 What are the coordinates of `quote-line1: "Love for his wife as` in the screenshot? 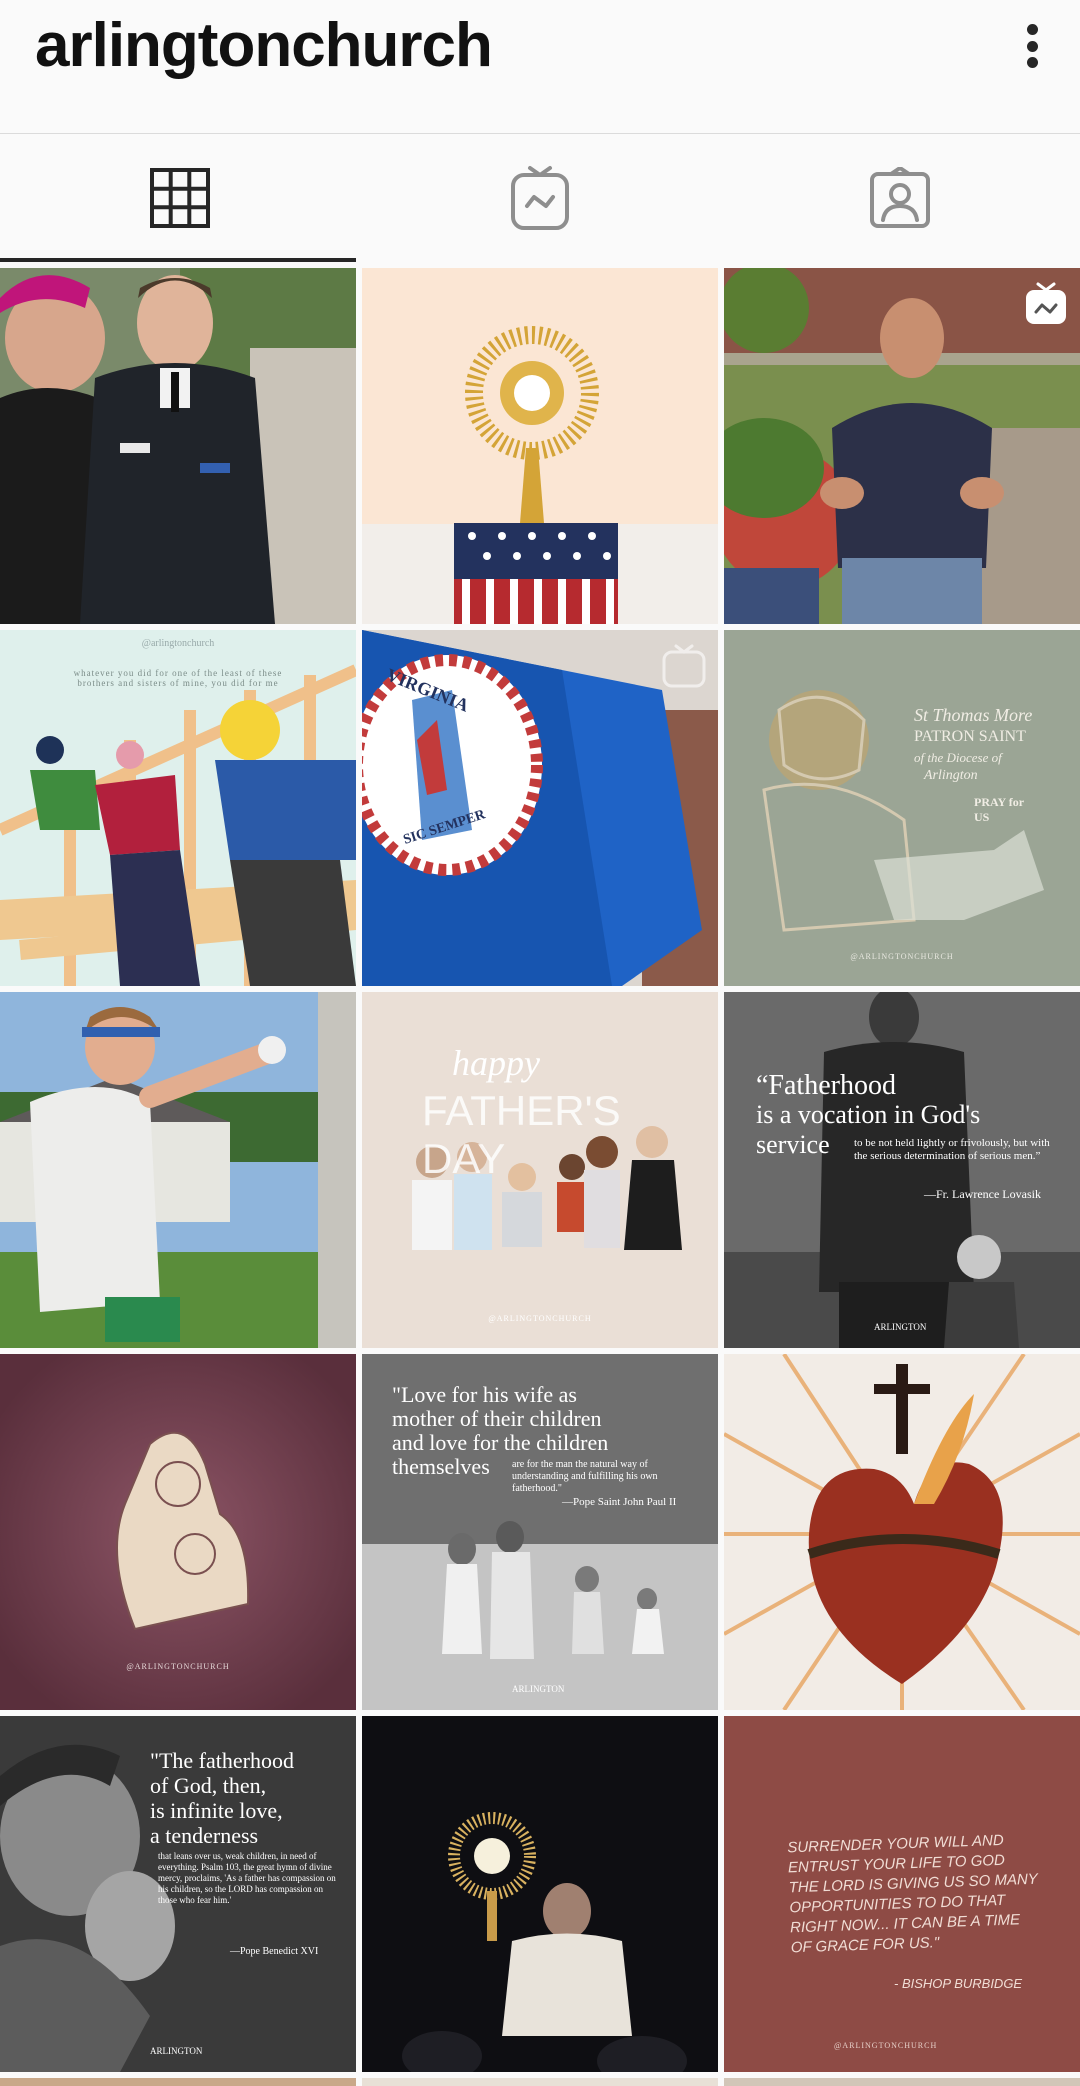 It's located at (484, 1394).